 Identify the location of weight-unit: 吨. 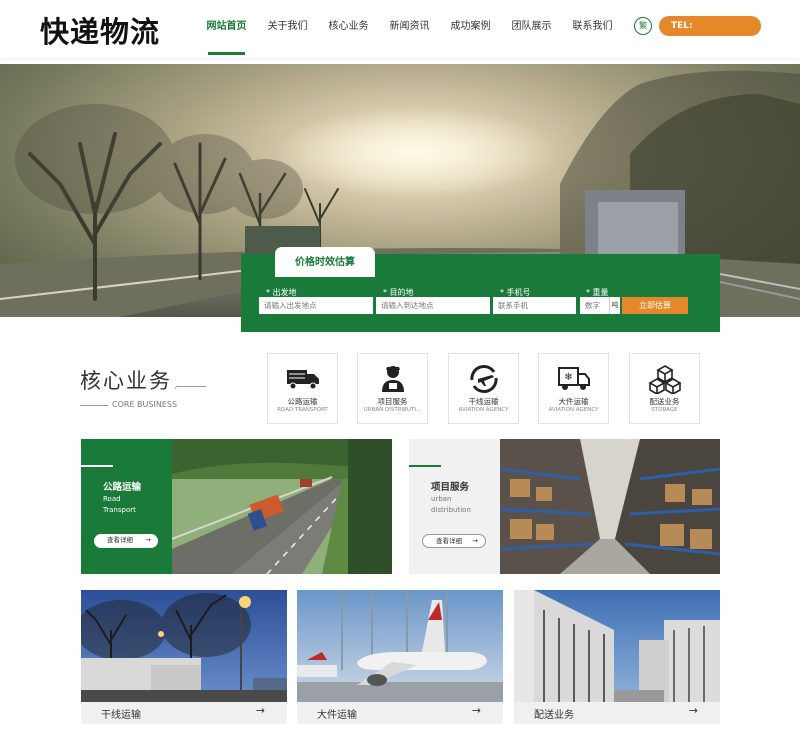
(614, 305).